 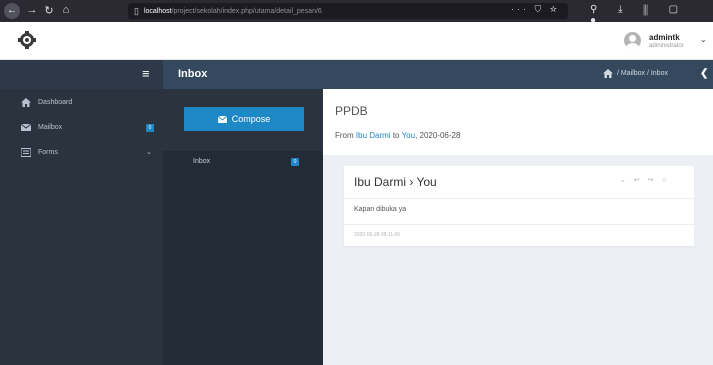 I want to click on back-button: ←, so click(x=12, y=11).